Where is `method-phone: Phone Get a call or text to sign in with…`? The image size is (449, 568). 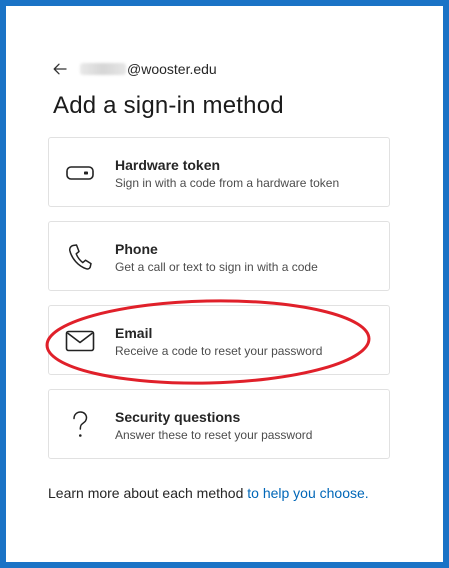
method-phone: Phone Get a call or text to sign in with… is located at coordinates (219, 256).